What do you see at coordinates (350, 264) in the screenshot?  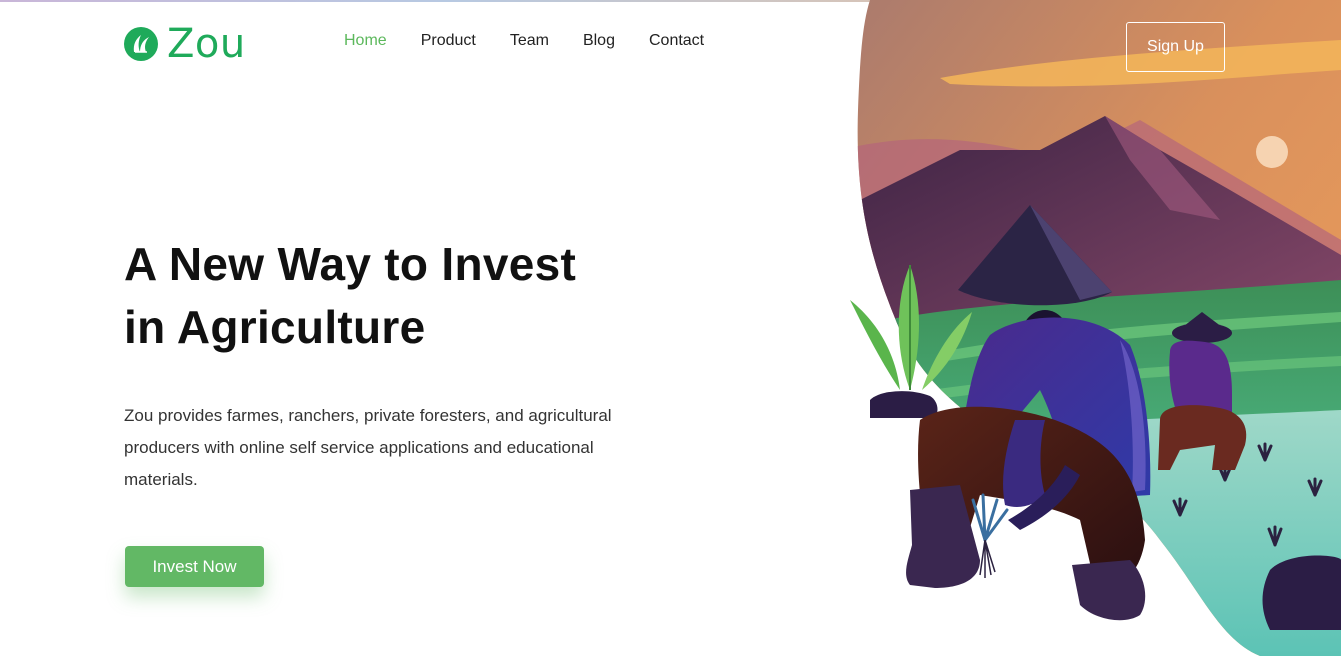 I see `hero-headline-line-1: A New Way to Invest` at bounding box center [350, 264].